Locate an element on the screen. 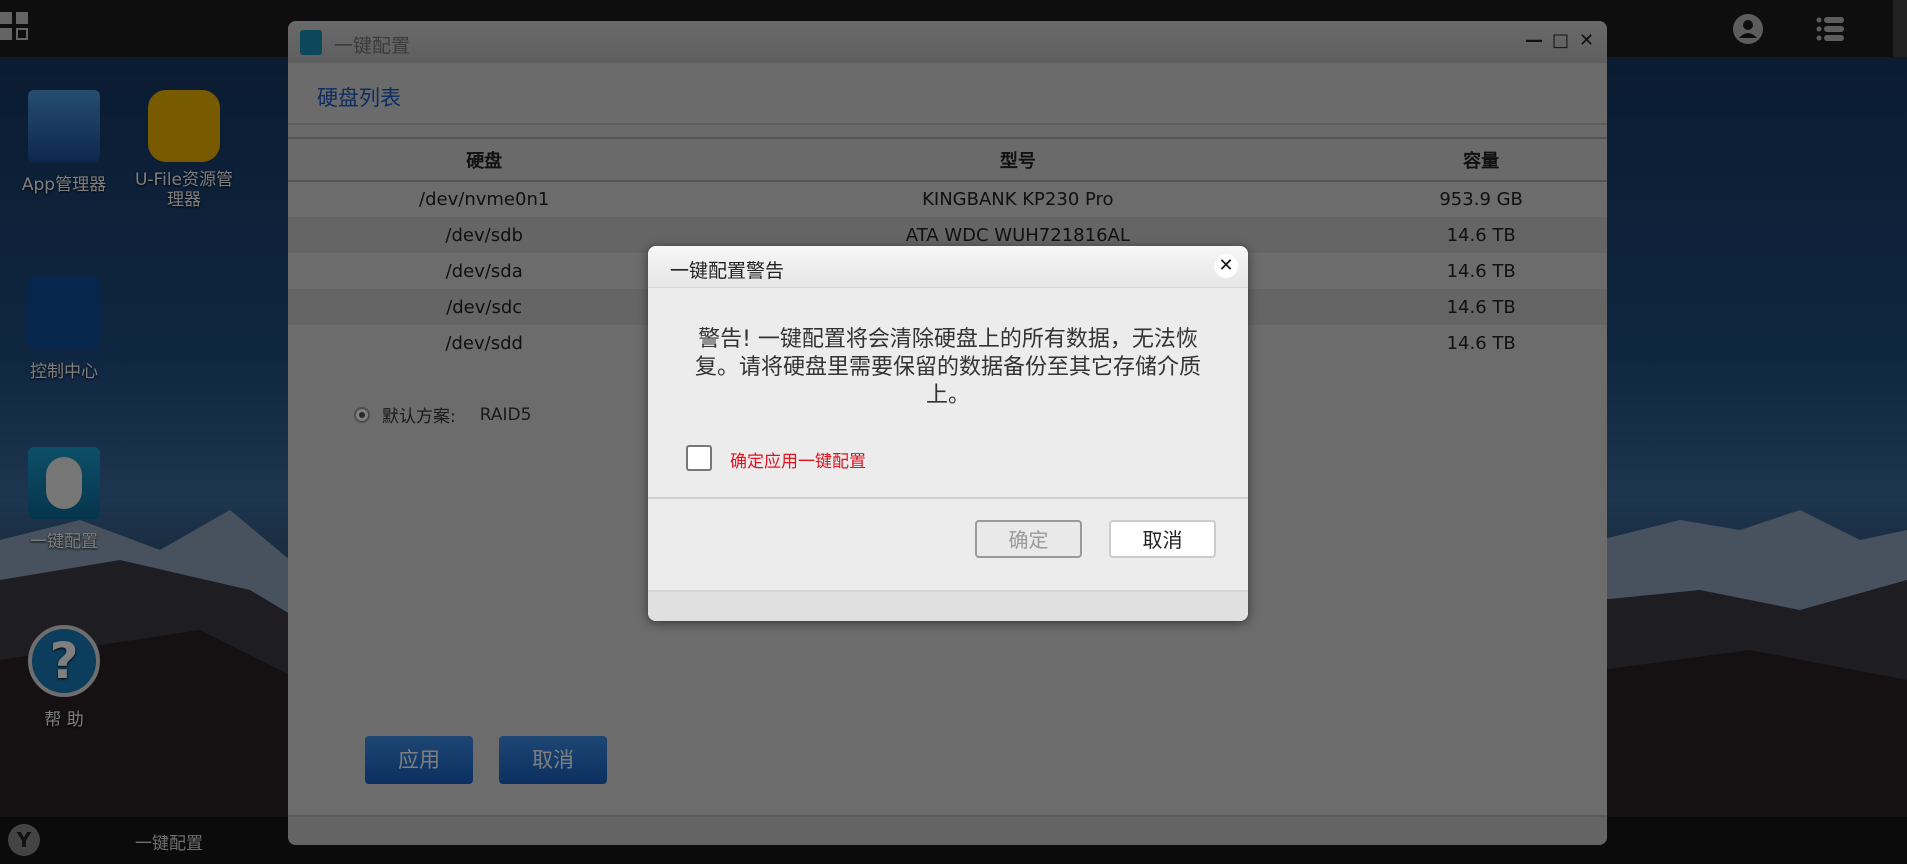 This screenshot has width=1907, height=864. dialog-header: 一键配置警告 ✕ is located at coordinates (948, 267).